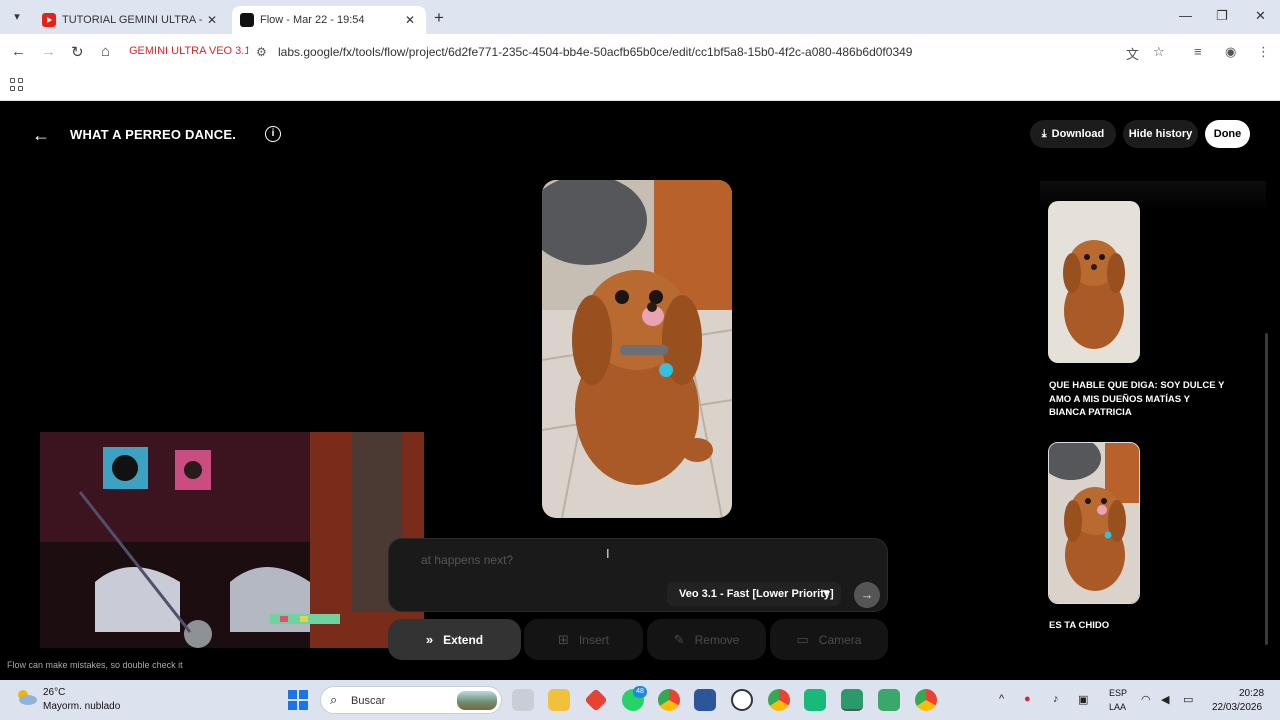 The image size is (1280, 720). What do you see at coordinates (467, 560) in the screenshot?
I see `prompt-input: at happens next?` at bounding box center [467, 560].